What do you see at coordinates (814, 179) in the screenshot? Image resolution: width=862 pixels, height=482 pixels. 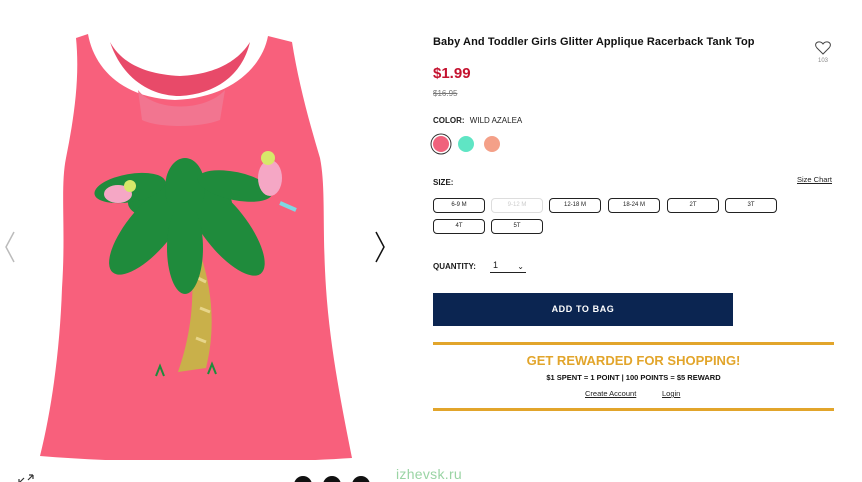 I see `size-chart-link: Size Chart` at bounding box center [814, 179].